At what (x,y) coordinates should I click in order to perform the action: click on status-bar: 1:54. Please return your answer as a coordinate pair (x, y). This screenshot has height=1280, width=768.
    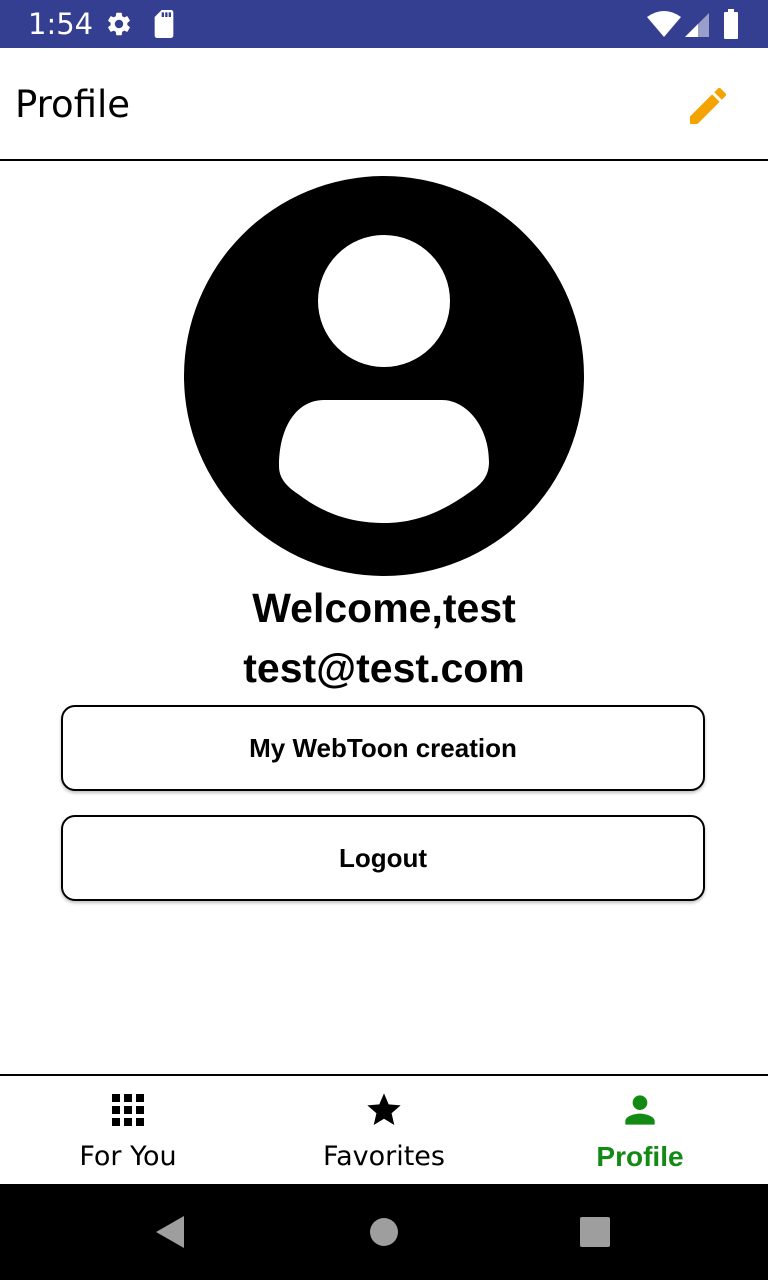
    Looking at the image, I should click on (384, 24).